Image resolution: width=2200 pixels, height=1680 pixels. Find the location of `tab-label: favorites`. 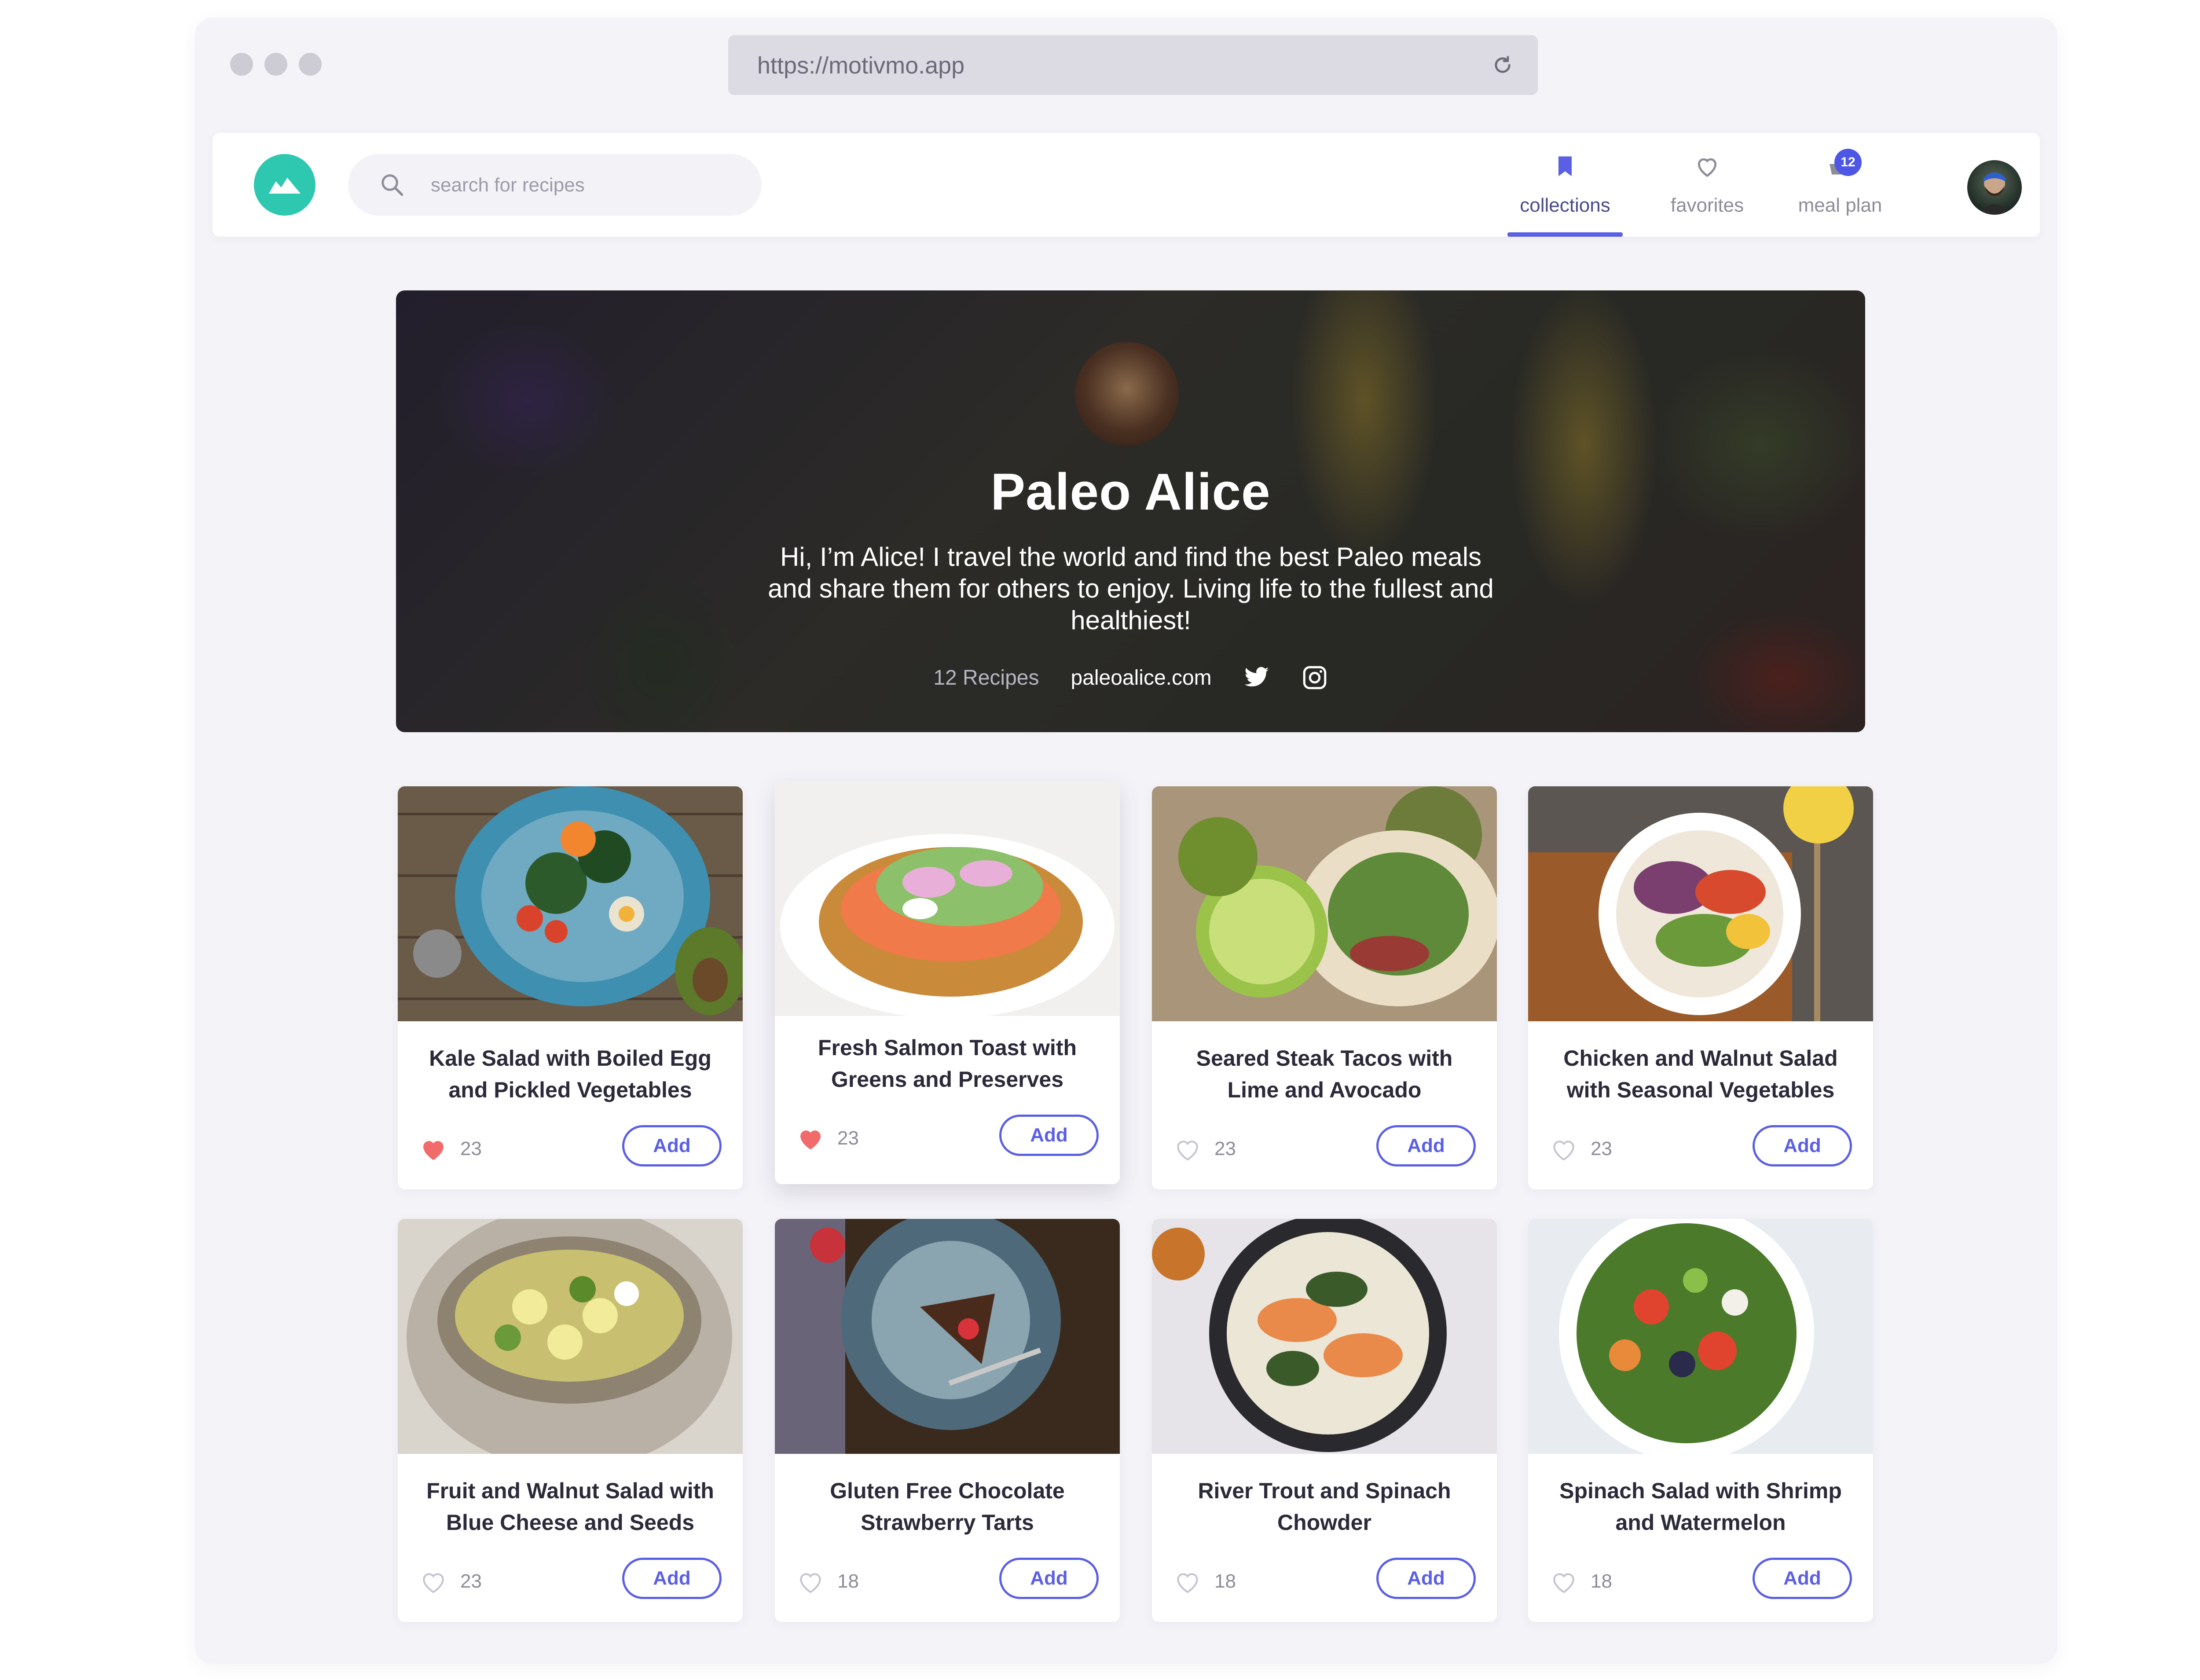

tab-label: favorites is located at coordinates (1707, 205).